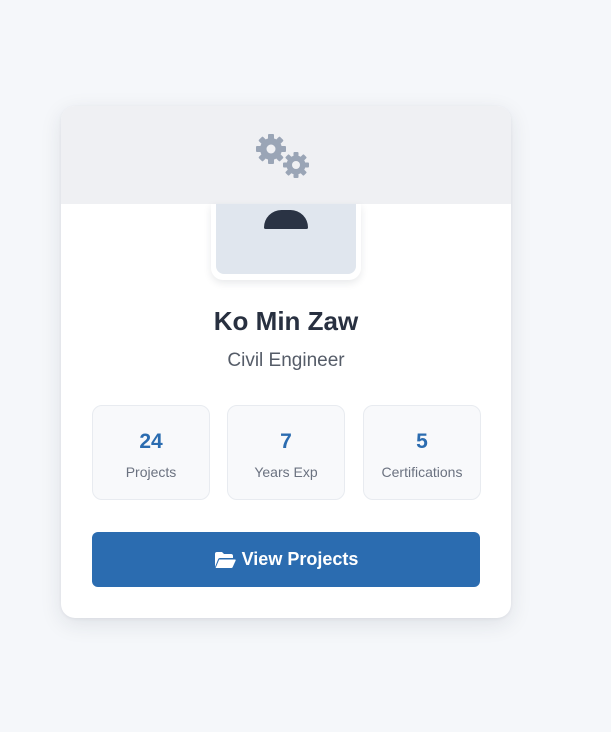 This screenshot has width=611, height=732. I want to click on stat-certifications: 5 Certifications, so click(422, 452).